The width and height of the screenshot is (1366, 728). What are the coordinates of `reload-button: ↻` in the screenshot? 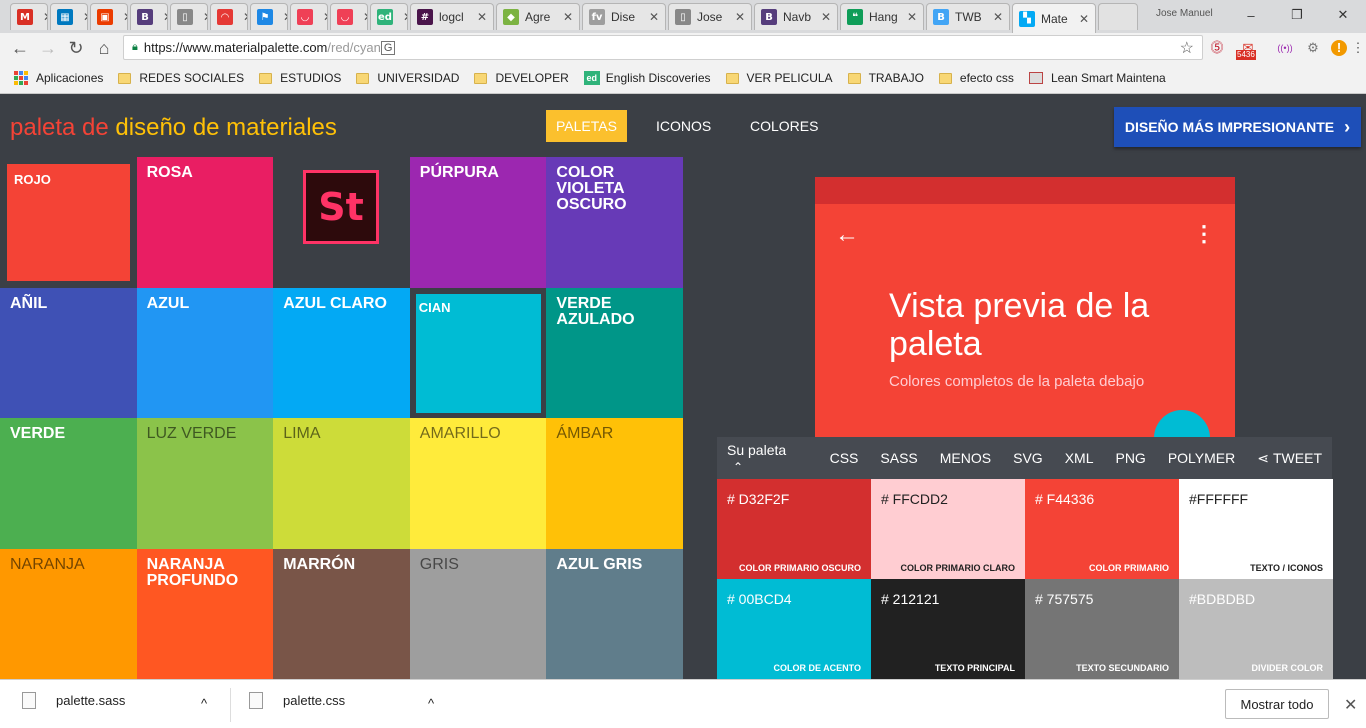 It's located at (76, 48).